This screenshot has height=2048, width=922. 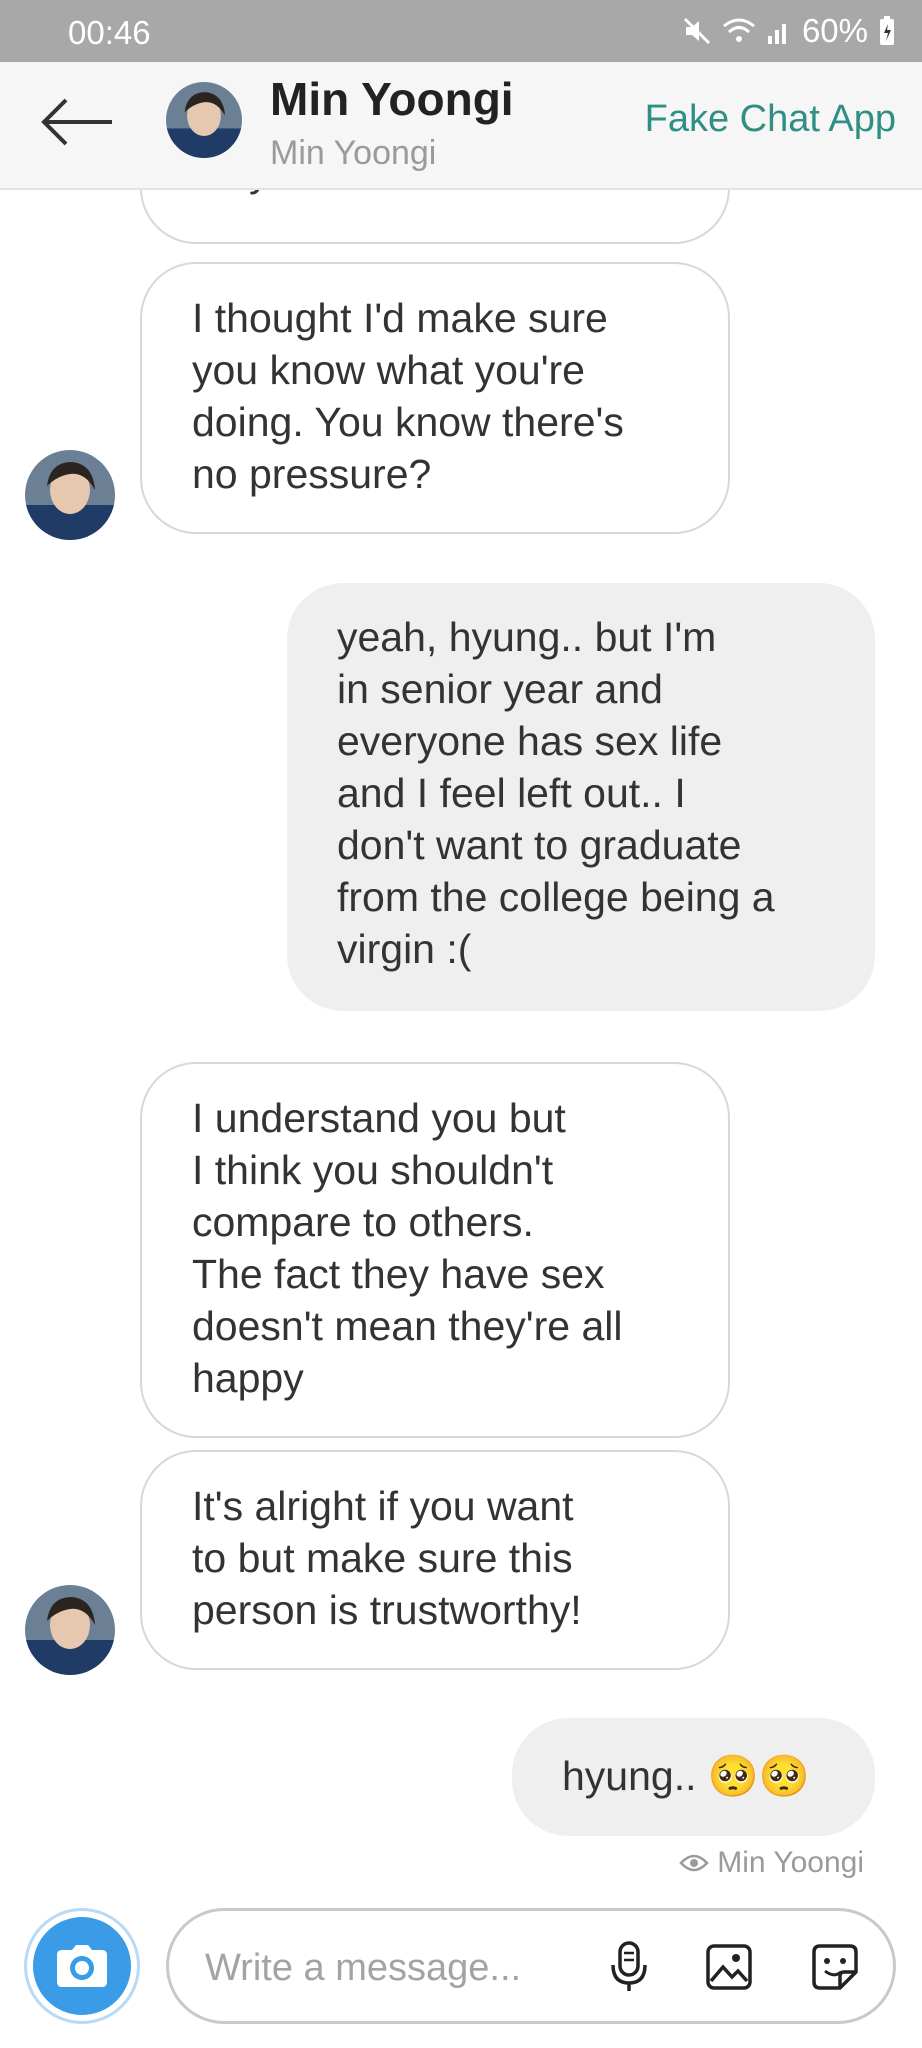 I want to click on battery-icon, so click(x=887, y=31).